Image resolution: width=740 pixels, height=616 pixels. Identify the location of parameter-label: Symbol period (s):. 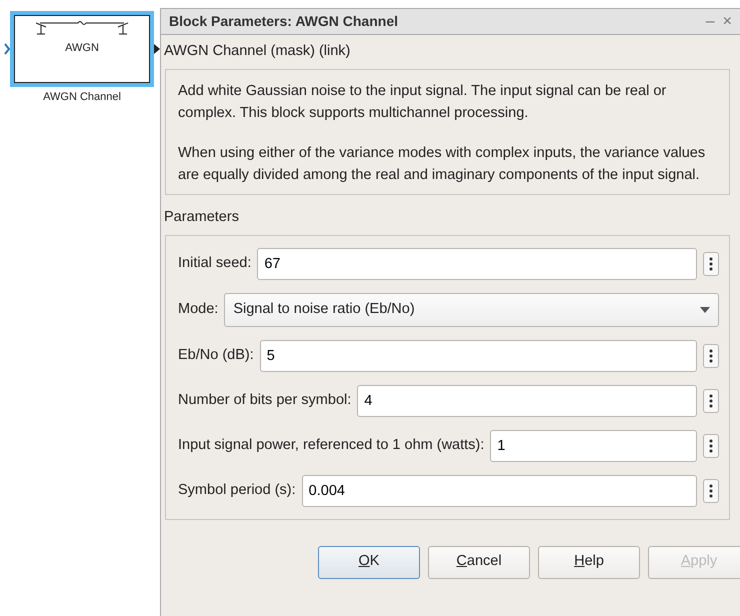
(237, 490).